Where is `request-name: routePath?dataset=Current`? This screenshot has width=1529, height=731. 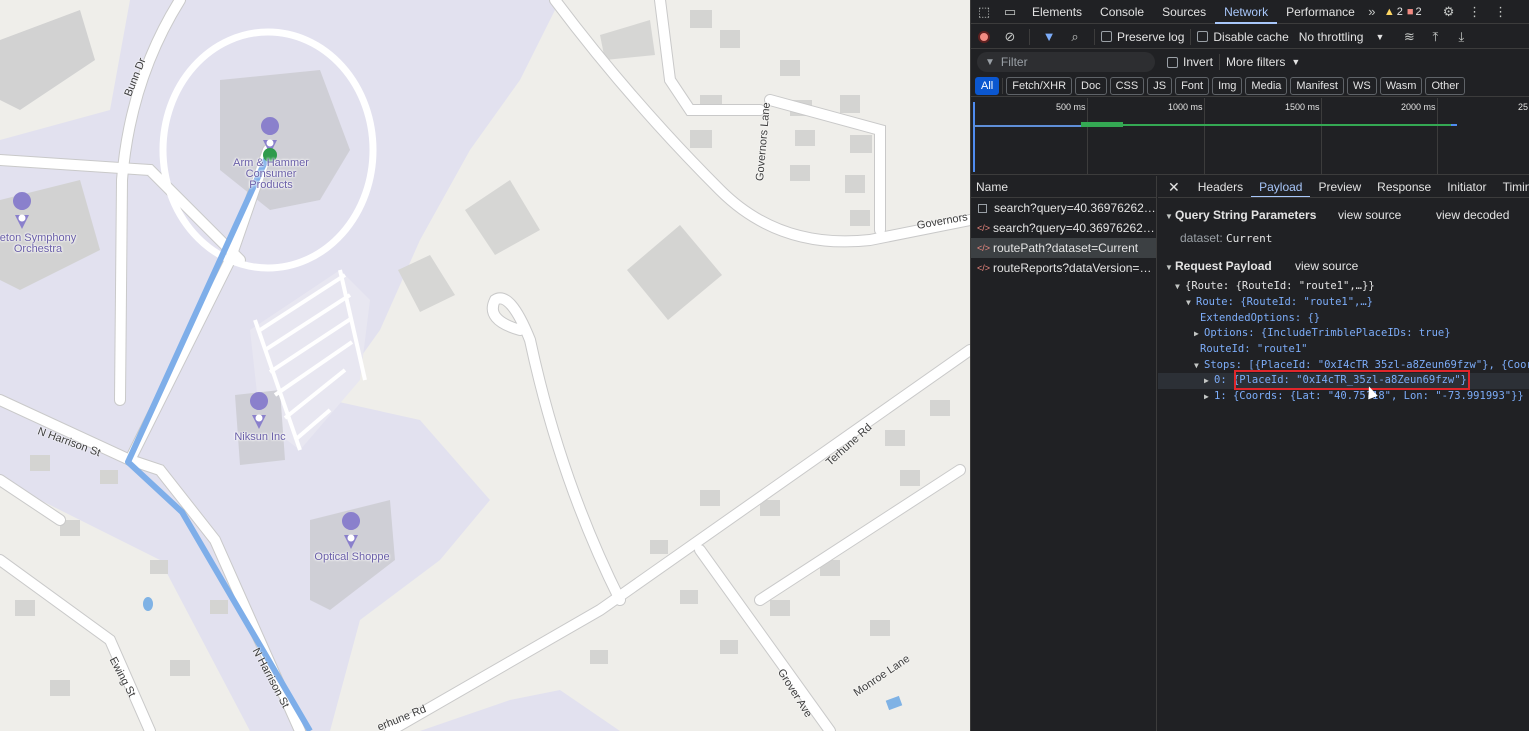
request-name: routePath?dataset=Current is located at coordinates (1066, 248).